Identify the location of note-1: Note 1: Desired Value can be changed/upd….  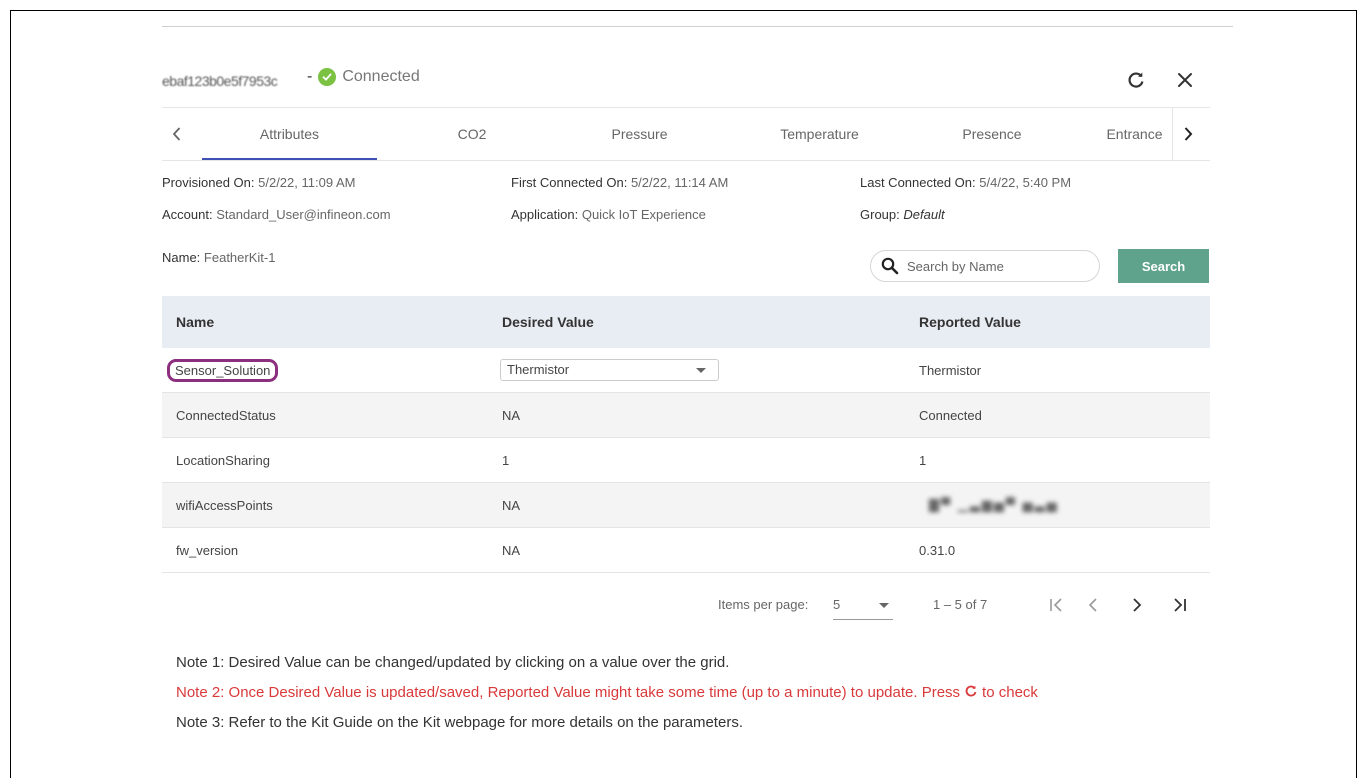
(453, 662).